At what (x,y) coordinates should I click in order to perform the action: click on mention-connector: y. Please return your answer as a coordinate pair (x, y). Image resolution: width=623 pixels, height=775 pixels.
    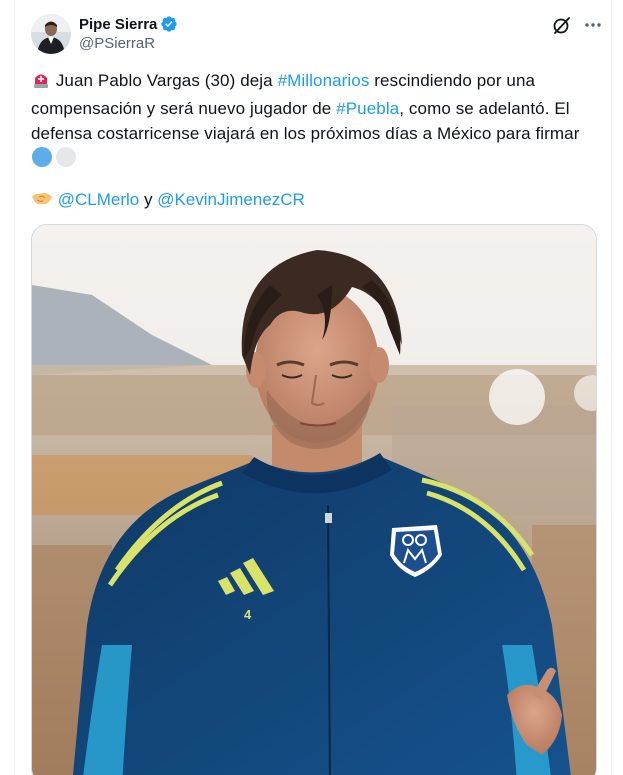
    Looking at the image, I should click on (148, 199).